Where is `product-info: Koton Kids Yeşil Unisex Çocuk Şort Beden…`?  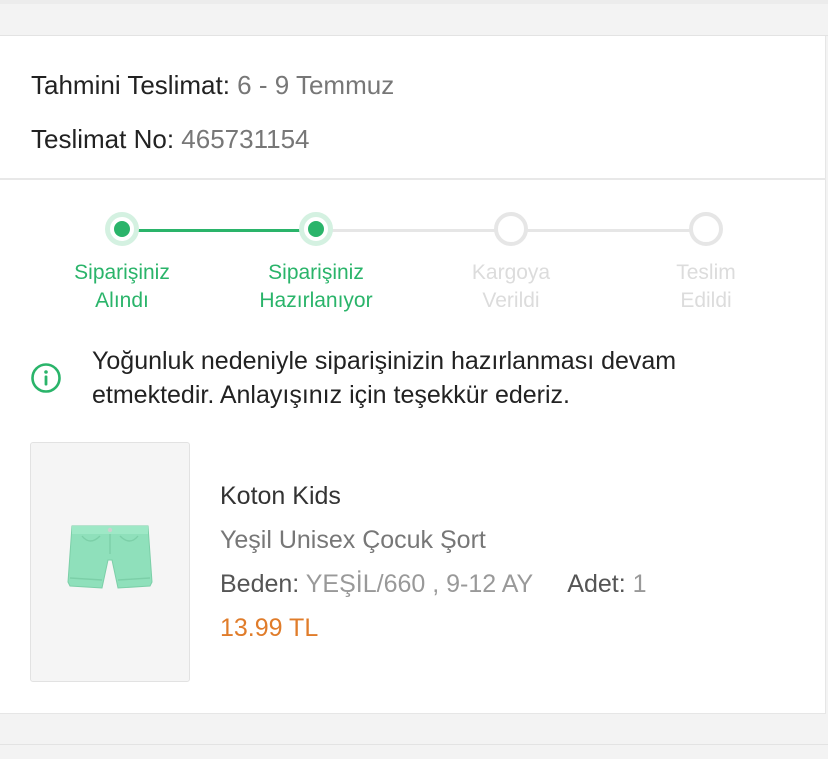 product-info: Koton Kids Yeşil Unisex Çocuk Şort Beden… is located at coordinates (433, 562).